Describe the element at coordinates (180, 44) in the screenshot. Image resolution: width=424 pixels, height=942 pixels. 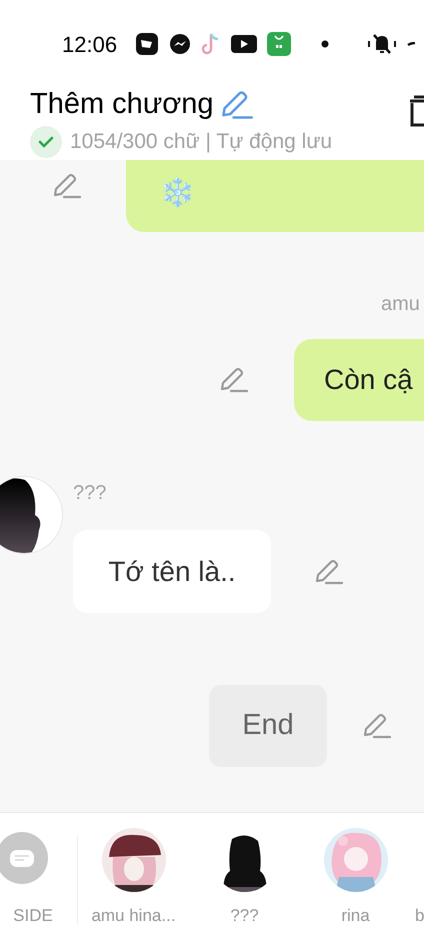
I see `messenger-icon` at that location.